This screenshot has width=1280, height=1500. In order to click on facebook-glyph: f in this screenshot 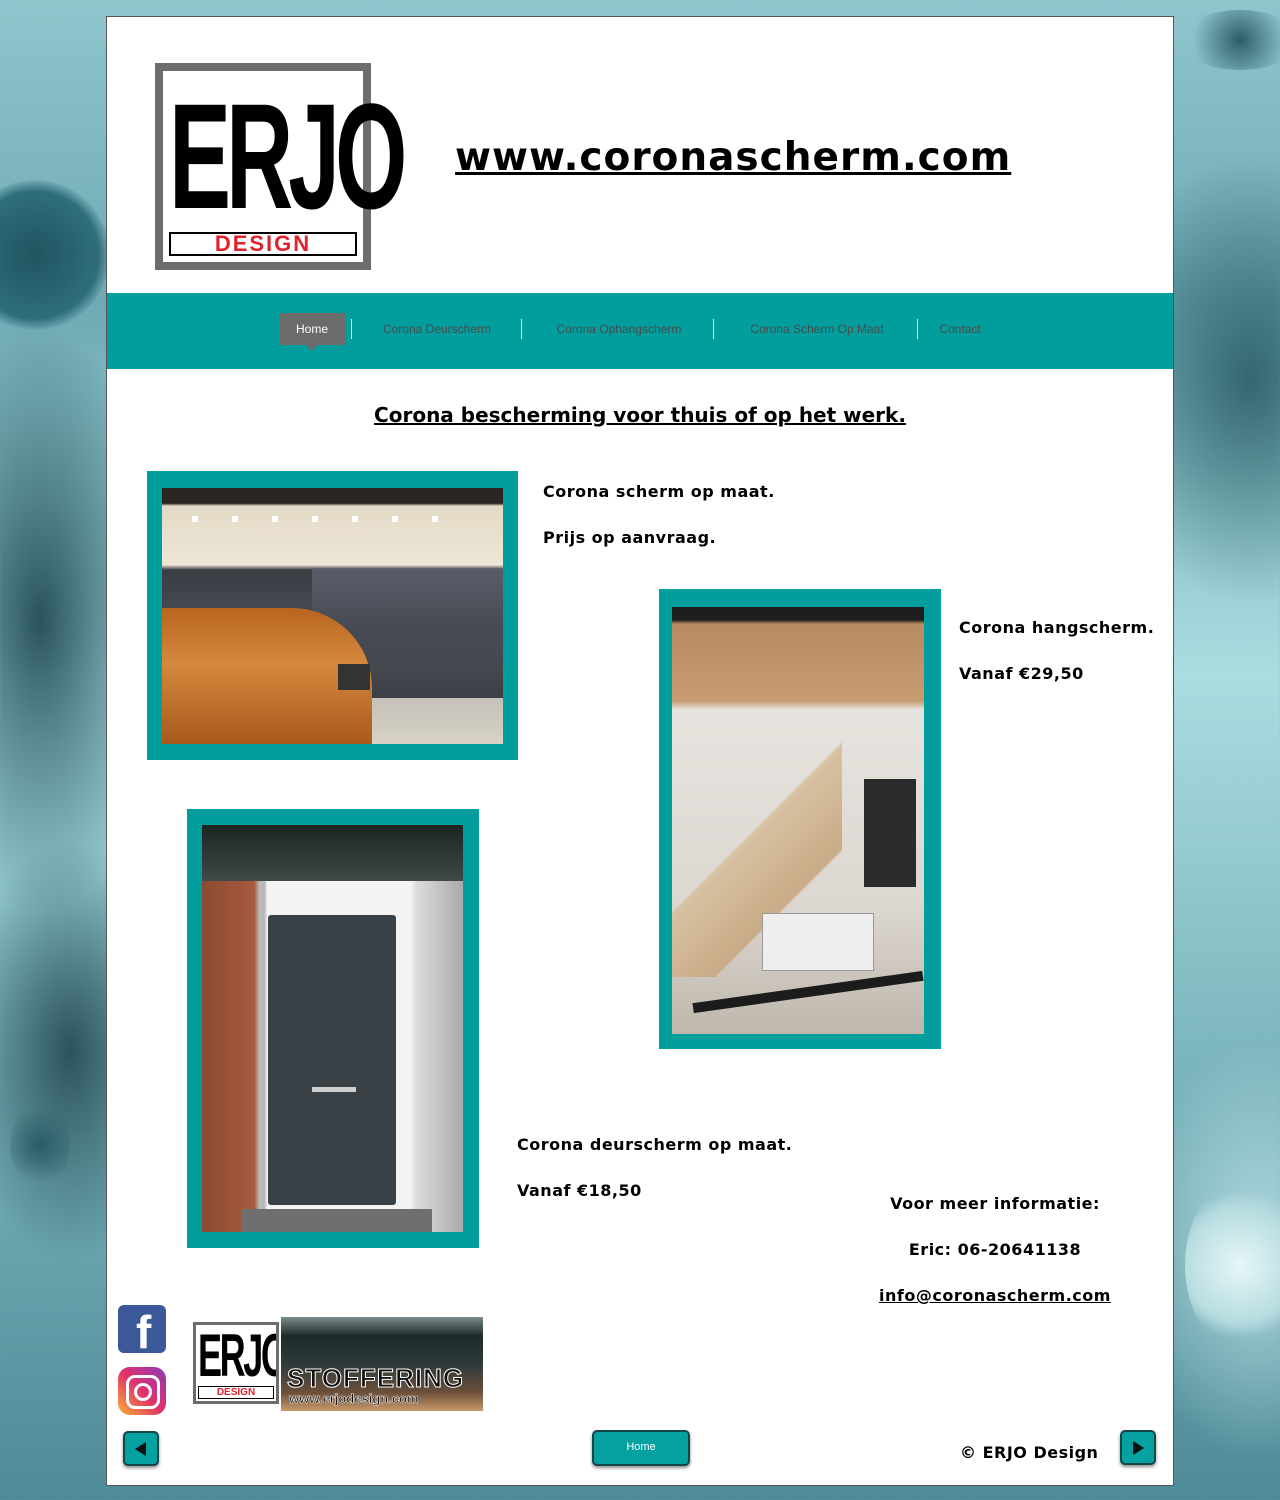, I will do `click(144, 1332)`.